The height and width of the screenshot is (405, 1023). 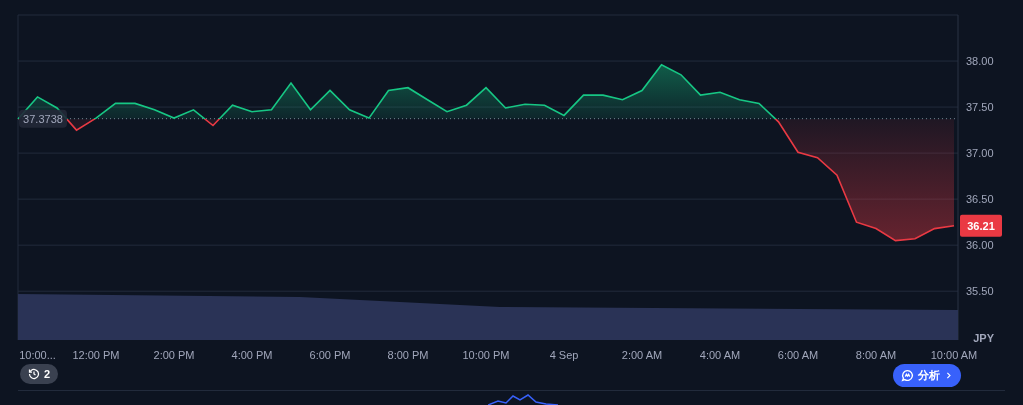 What do you see at coordinates (408, 355) in the screenshot?
I see `x-axis-label: 8:00 PM` at bounding box center [408, 355].